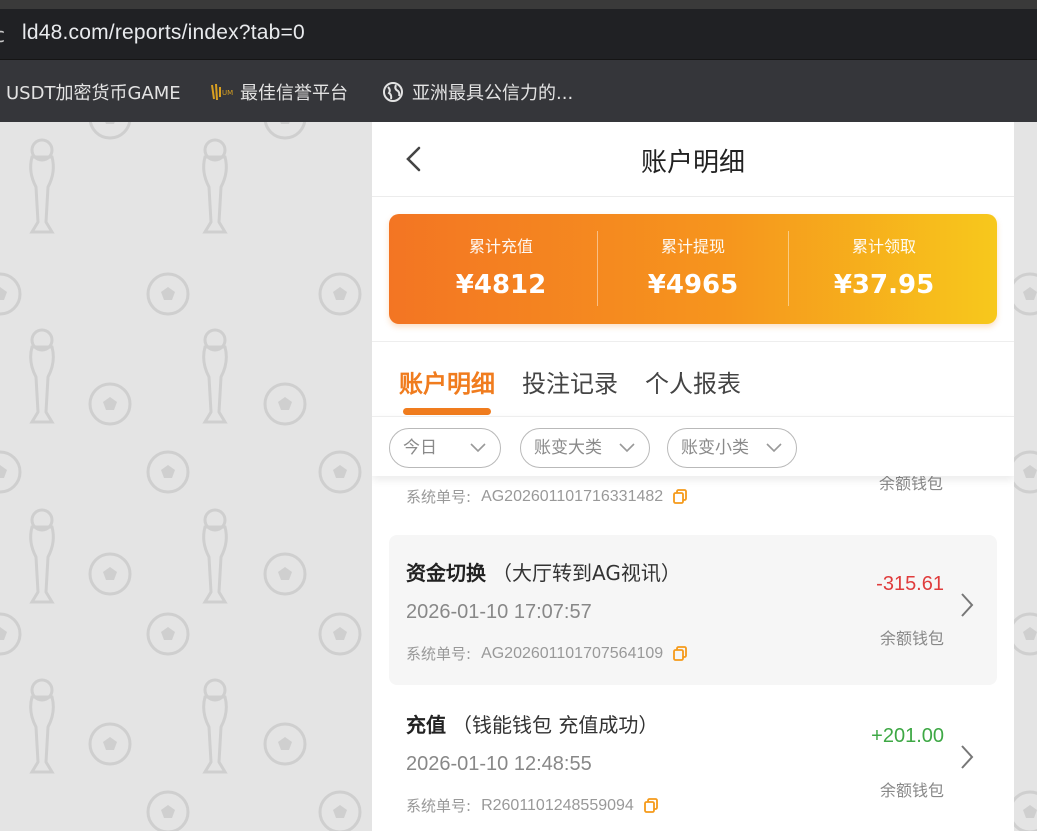 Image resolution: width=1037 pixels, height=831 pixels. Describe the element at coordinates (446, 573) in the screenshot. I see `record-type: 资金切换` at that location.